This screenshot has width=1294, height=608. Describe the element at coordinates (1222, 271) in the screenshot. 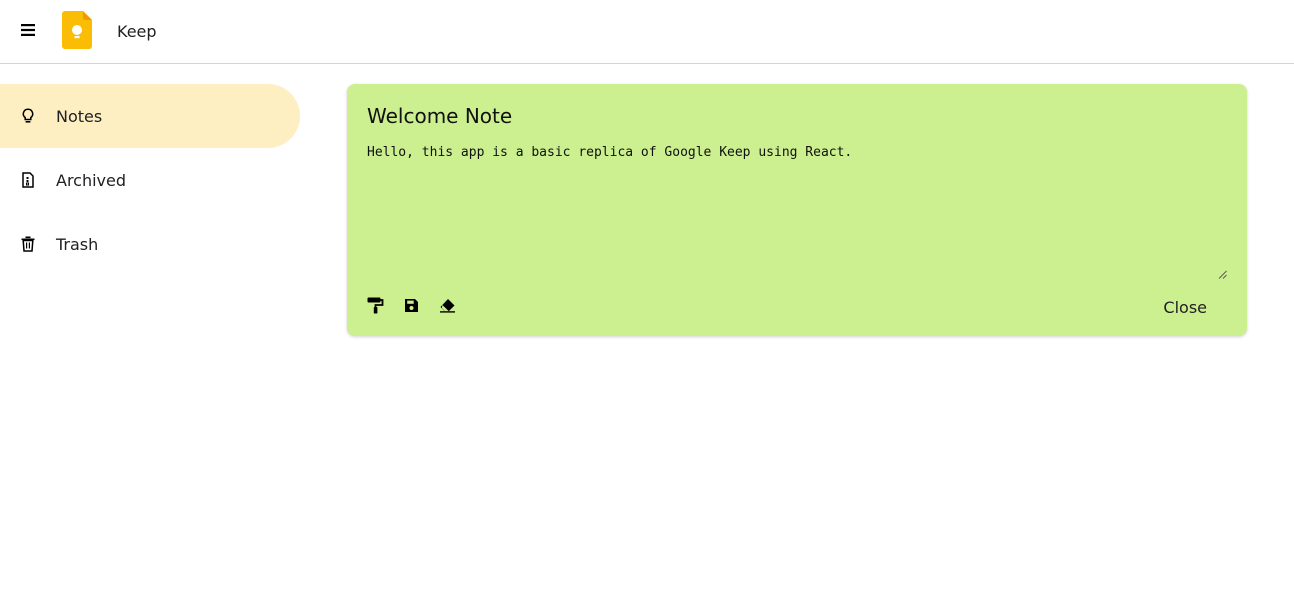

I see `resize-handle-icon` at that location.